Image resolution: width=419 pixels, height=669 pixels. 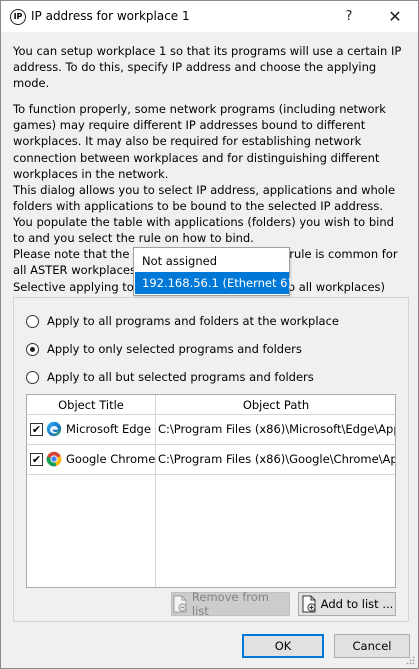 I want to click on column-object-title: Object Title, so click(x=91, y=405).